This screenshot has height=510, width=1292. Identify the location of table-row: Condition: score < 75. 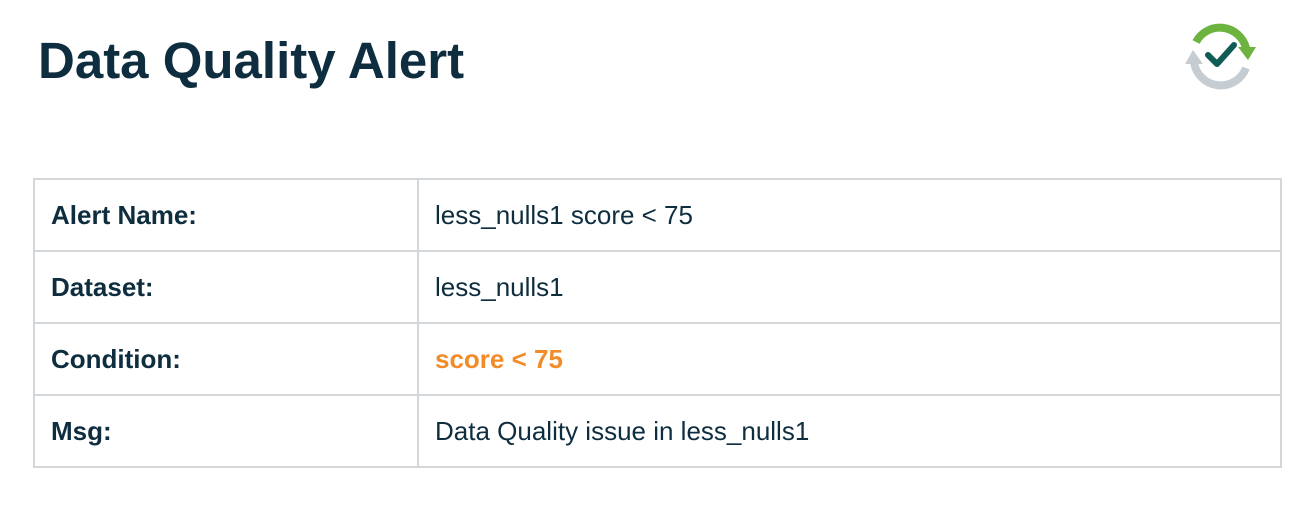
(657, 359).